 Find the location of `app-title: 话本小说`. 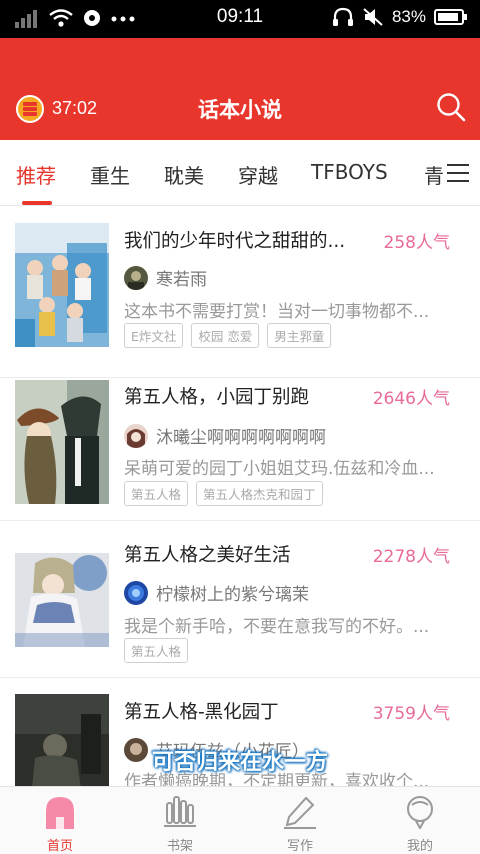

app-title: 话本小说 is located at coordinates (240, 110).